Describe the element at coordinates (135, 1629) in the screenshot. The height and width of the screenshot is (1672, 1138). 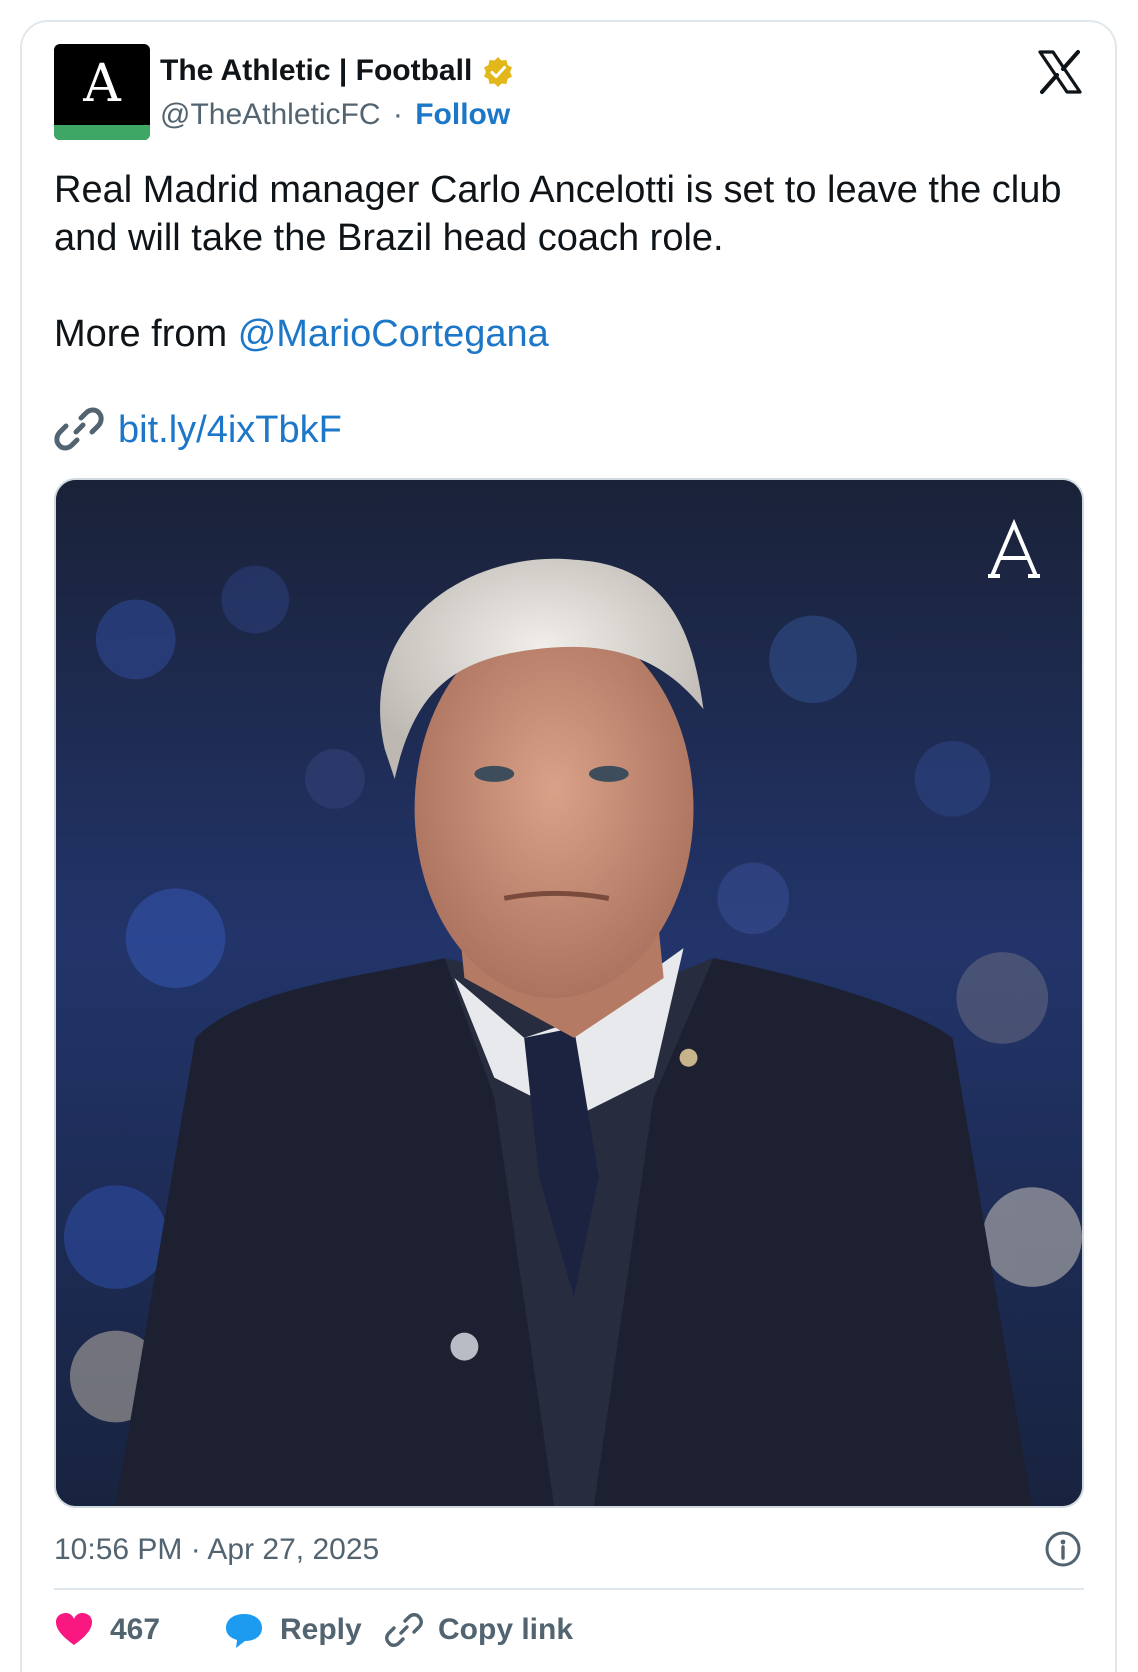
I see `like-count: 467` at that location.